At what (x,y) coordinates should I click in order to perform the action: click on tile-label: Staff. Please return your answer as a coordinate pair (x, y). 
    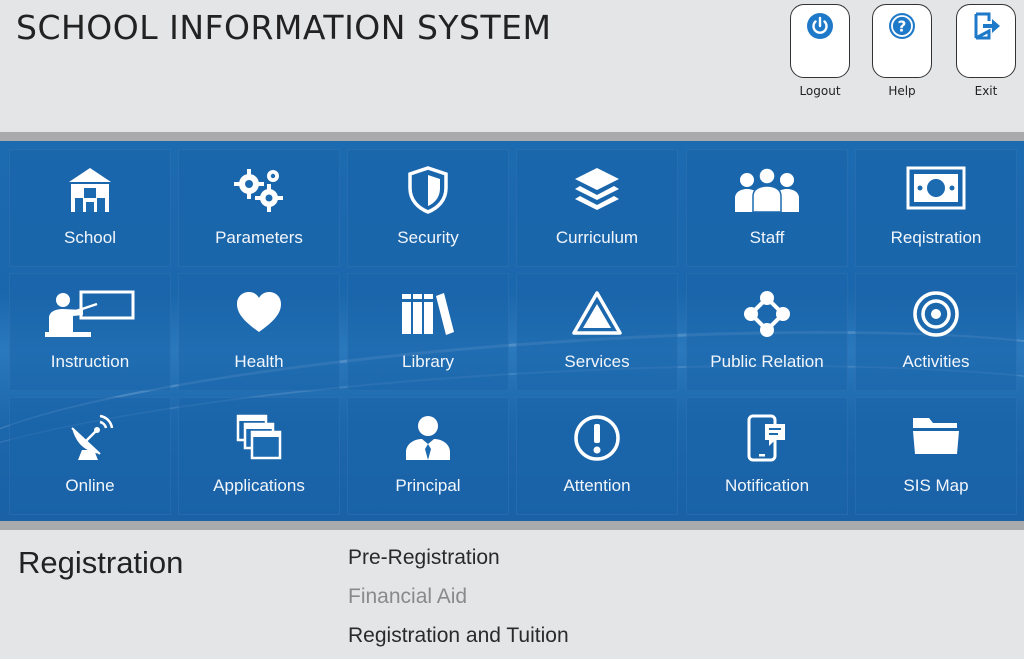
    Looking at the image, I should click on (767, 237).